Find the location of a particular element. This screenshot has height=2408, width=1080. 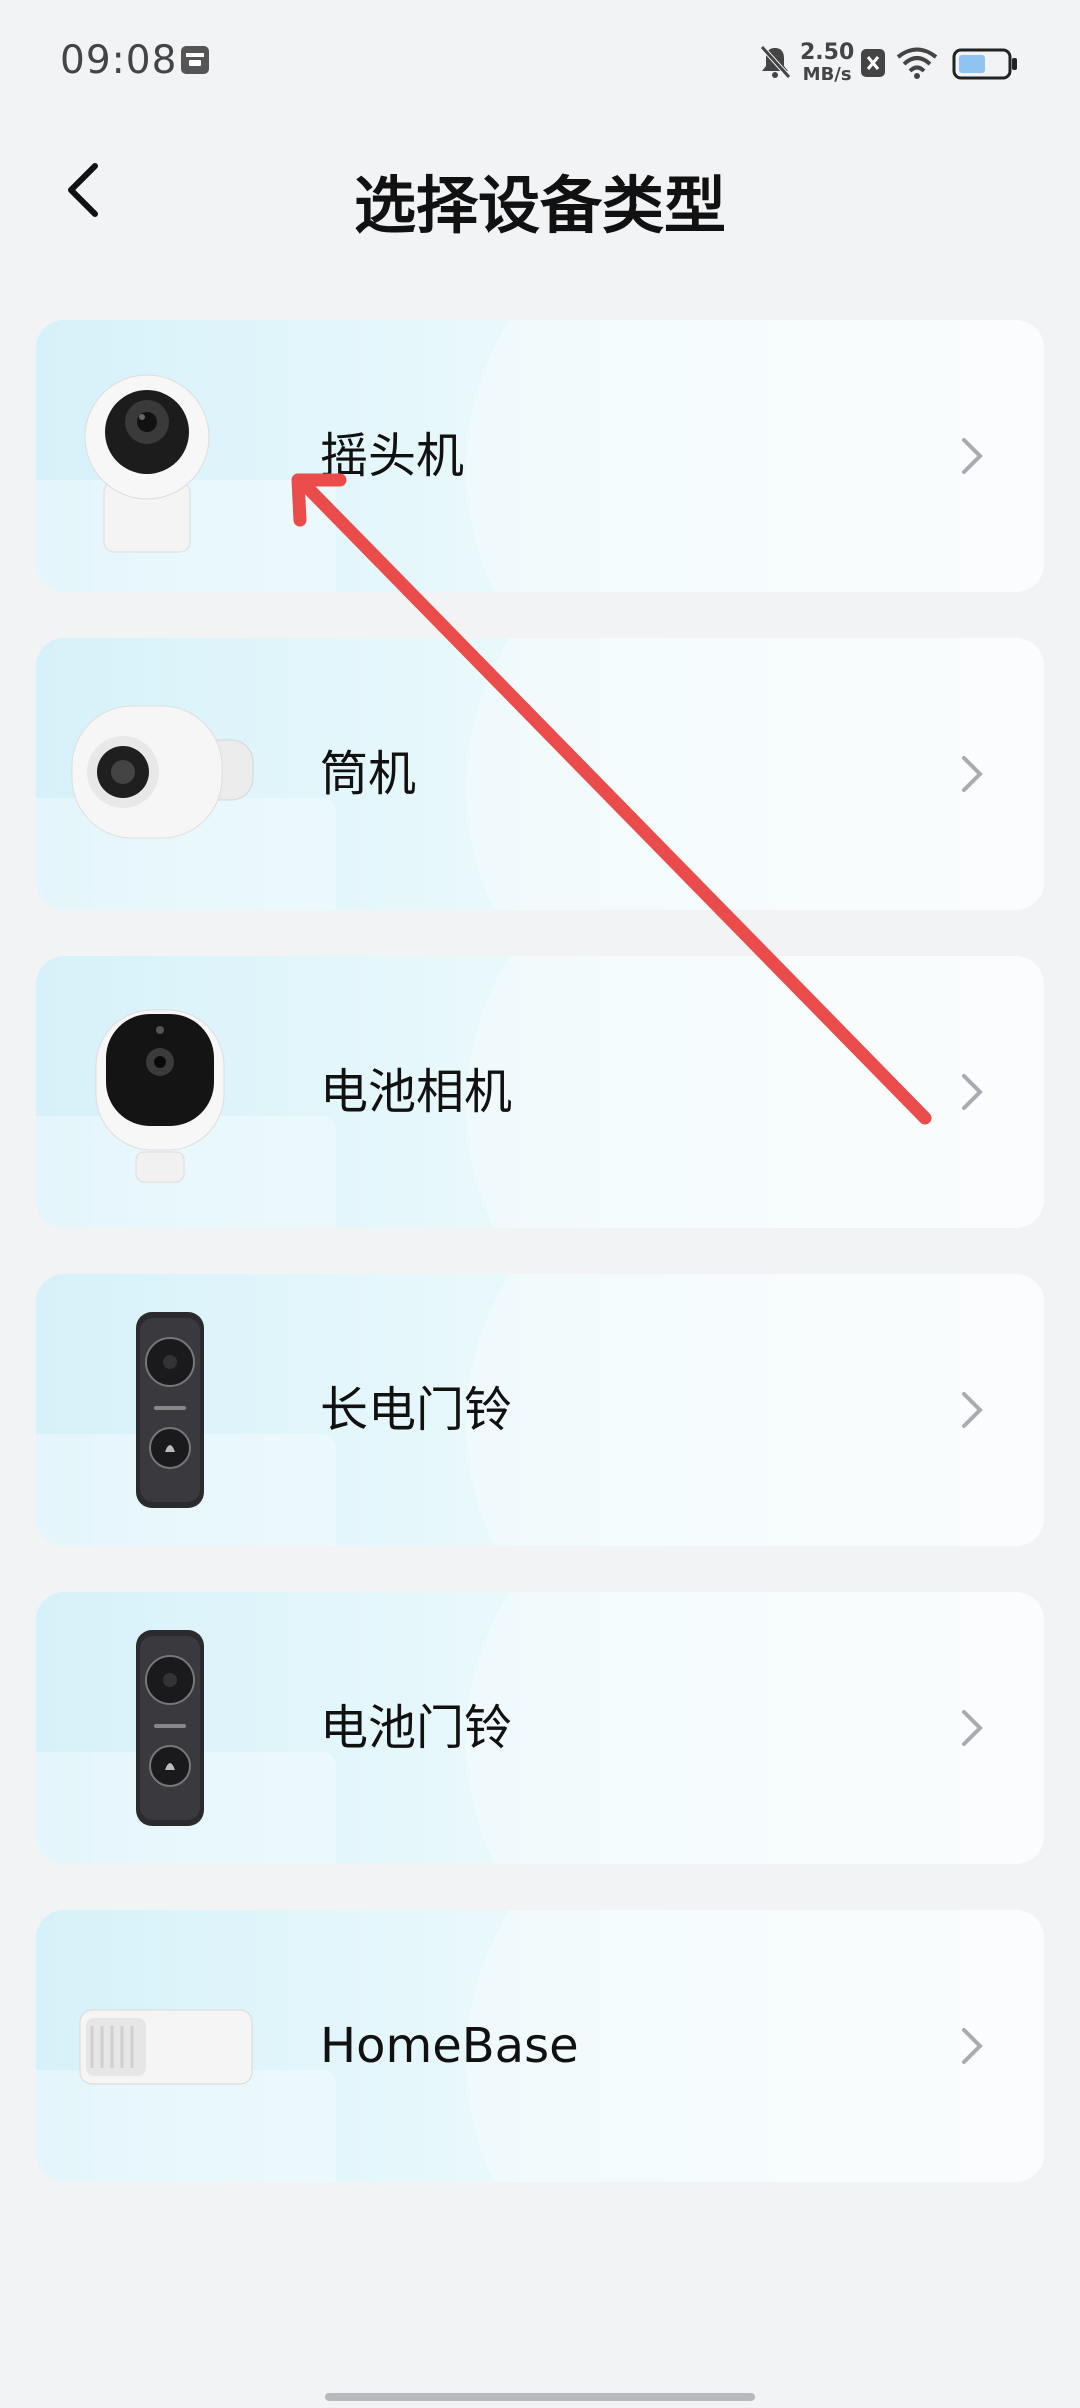

device-card-battery-camera: 电池相机 is located at coordinates (540, 1092).